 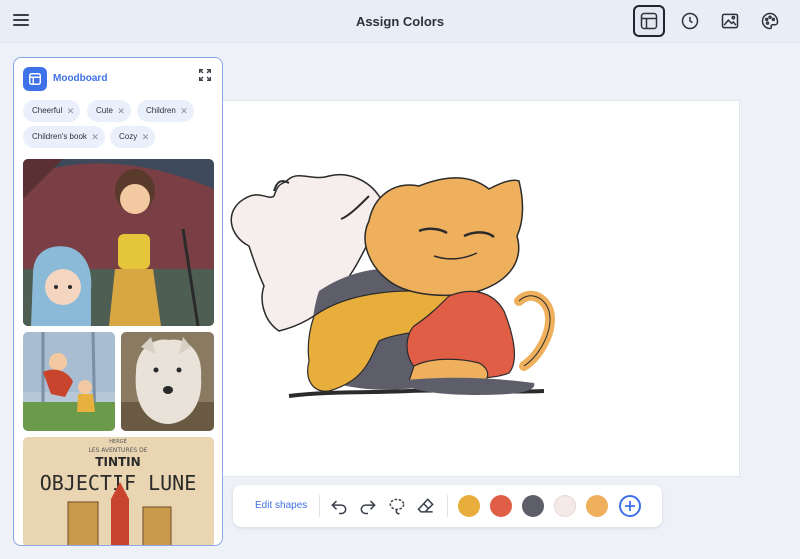 I want to click on bottom-toolbar: Edit shapes, so click(x=447, y=506).